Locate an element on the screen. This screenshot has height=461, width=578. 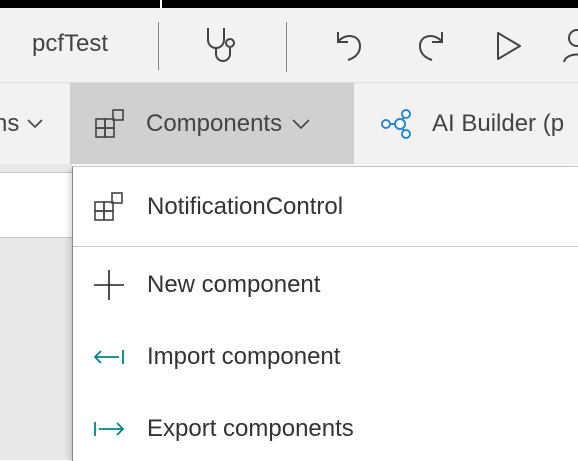
stethoscope-icon is located at coordinates (222, 46).